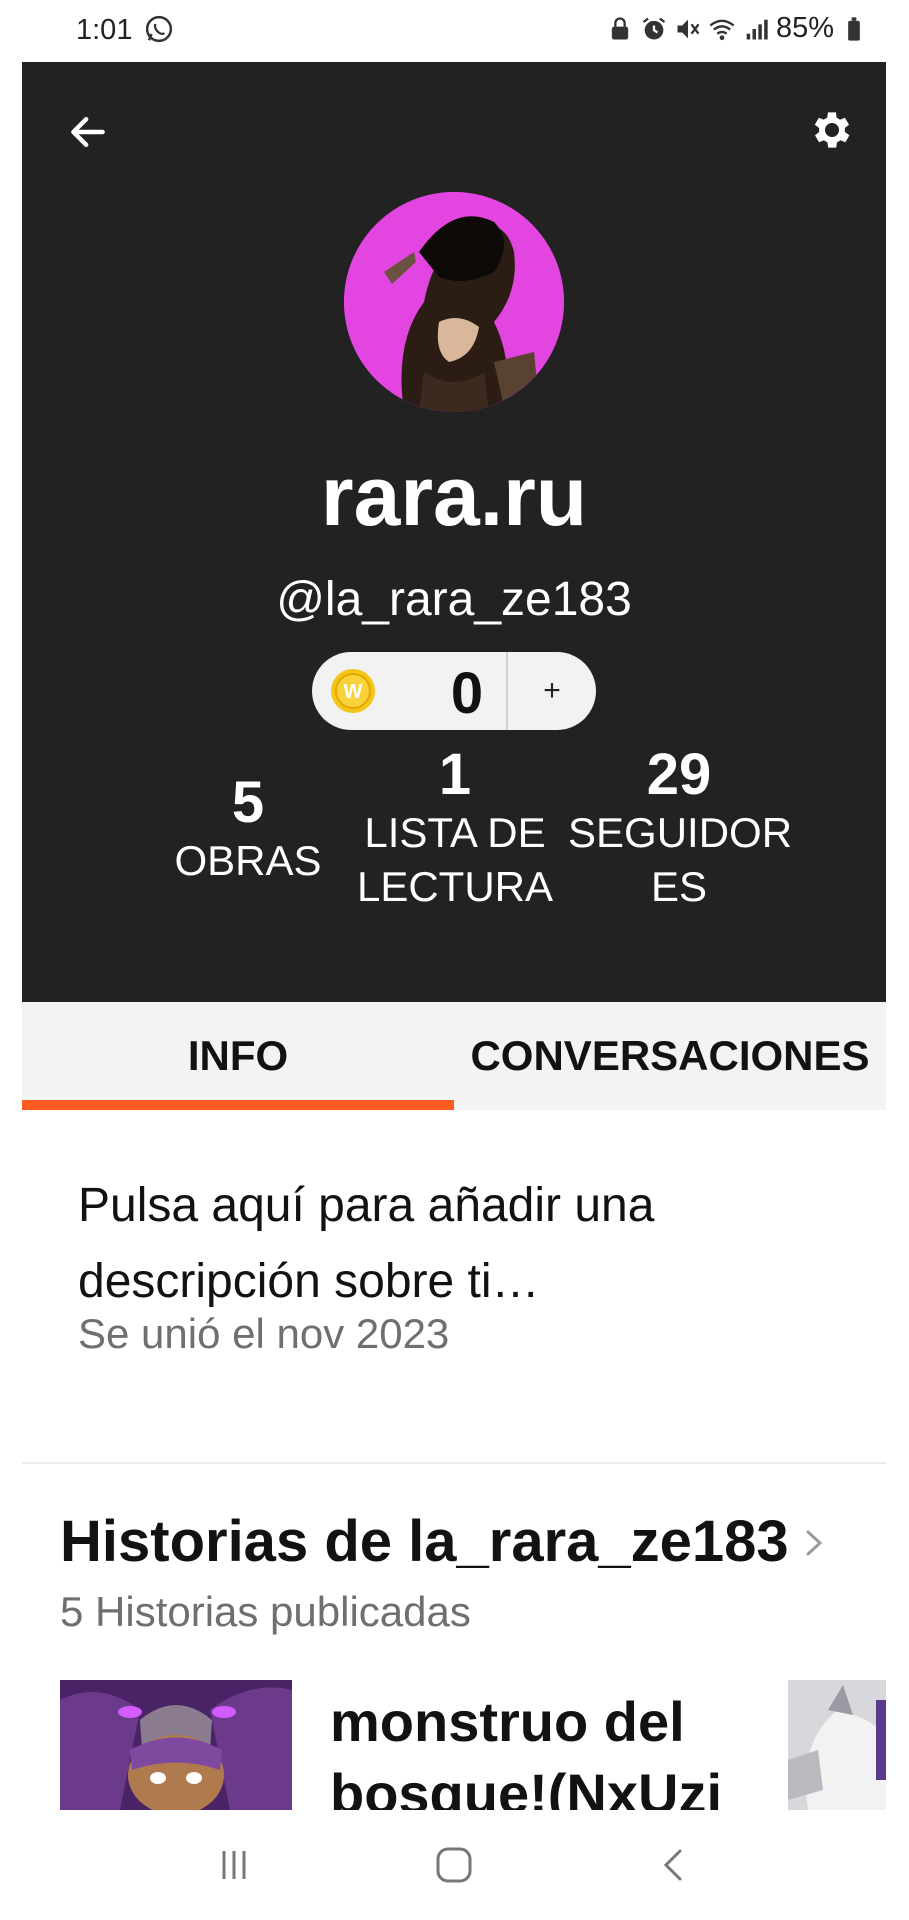 The width and height of the screenshot is (909, 1920). I want to click on stat-followers-label-1: SEGUIDOR, so click(680, 832).